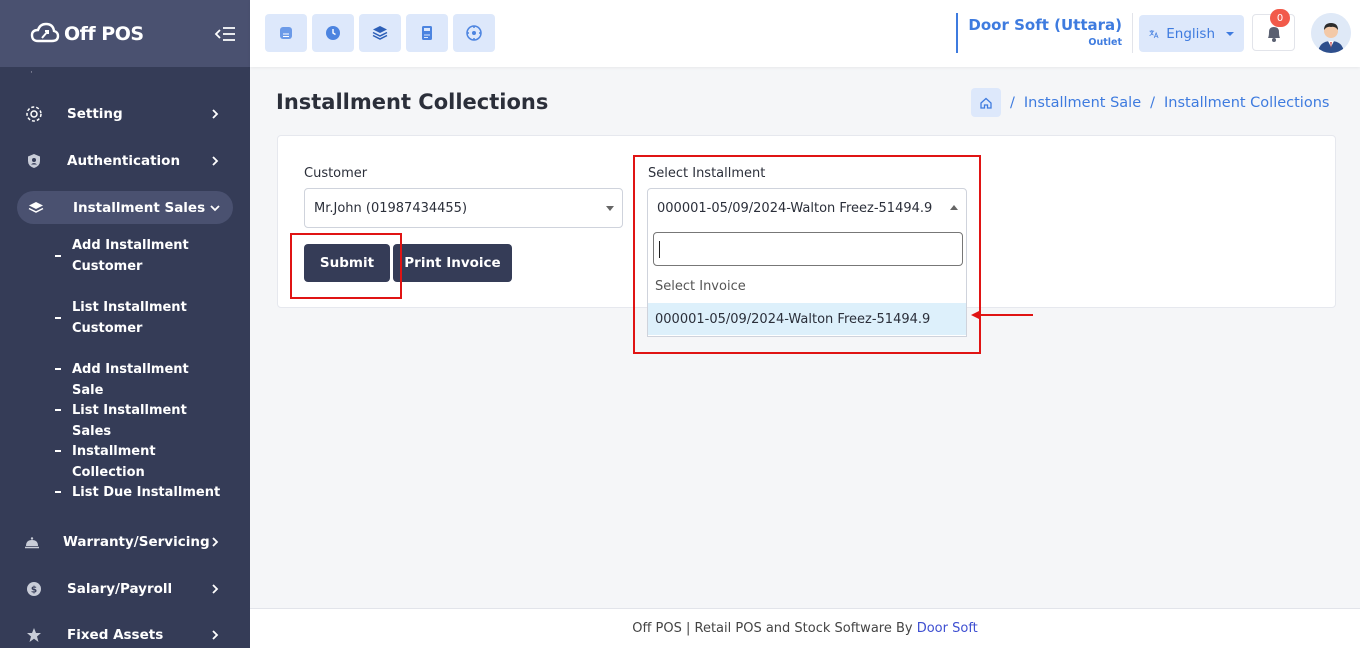 The height and width of the screenshot is (648, 1360). I want to click on register-icon, so click(286, 33).